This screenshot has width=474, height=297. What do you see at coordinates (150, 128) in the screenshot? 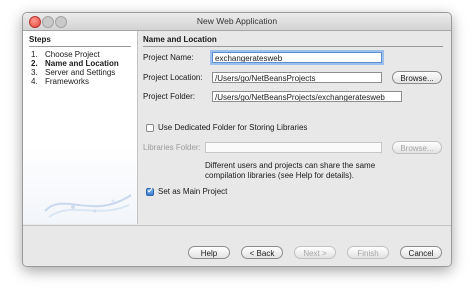
I see `dedicated-folder-checkbox` at bounding box center [150, 128].